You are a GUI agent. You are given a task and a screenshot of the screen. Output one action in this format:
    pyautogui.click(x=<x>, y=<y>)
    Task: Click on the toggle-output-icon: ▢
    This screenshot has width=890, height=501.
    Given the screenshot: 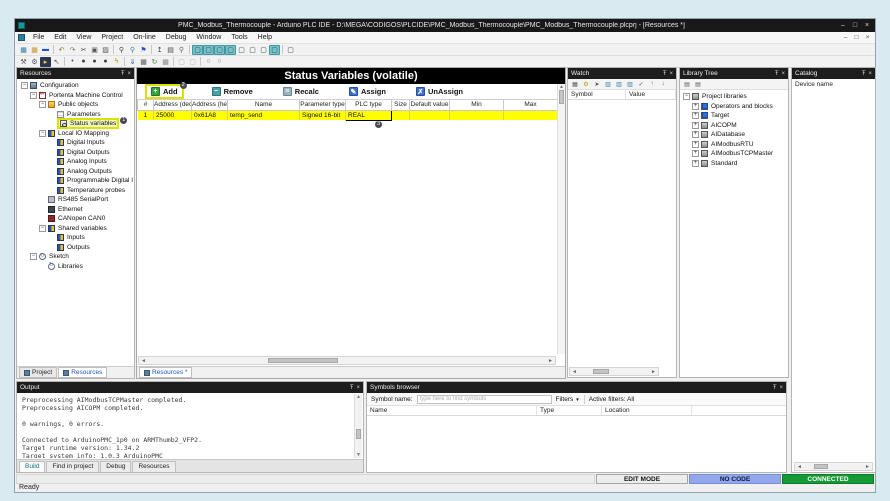 What is the action you would take?
    pyautogui.click(x=219, y=49)
    